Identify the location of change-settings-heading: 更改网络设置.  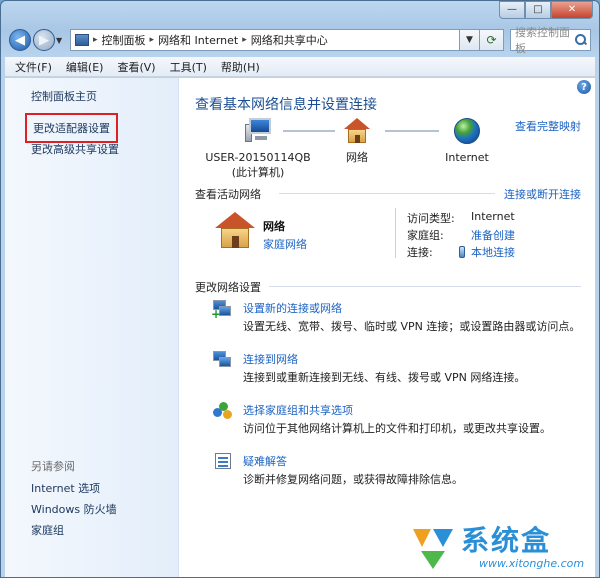
(228, 287).